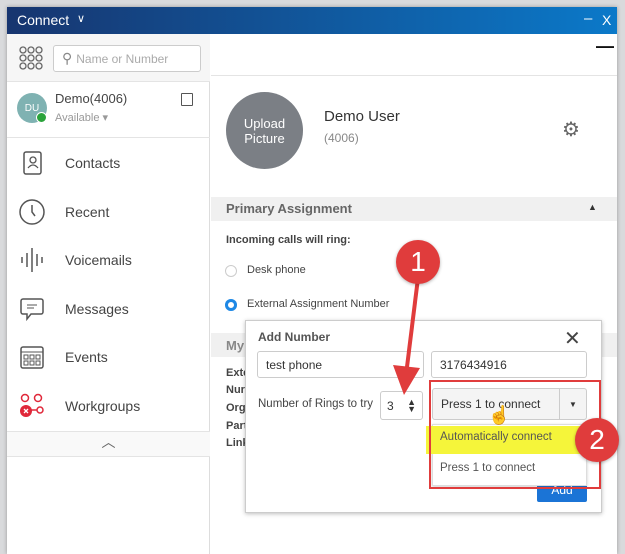 The height and width of the screenshot is (554, 625). I want to click on sidebar-item-workgroups: Workgroups, so click(108, 406).